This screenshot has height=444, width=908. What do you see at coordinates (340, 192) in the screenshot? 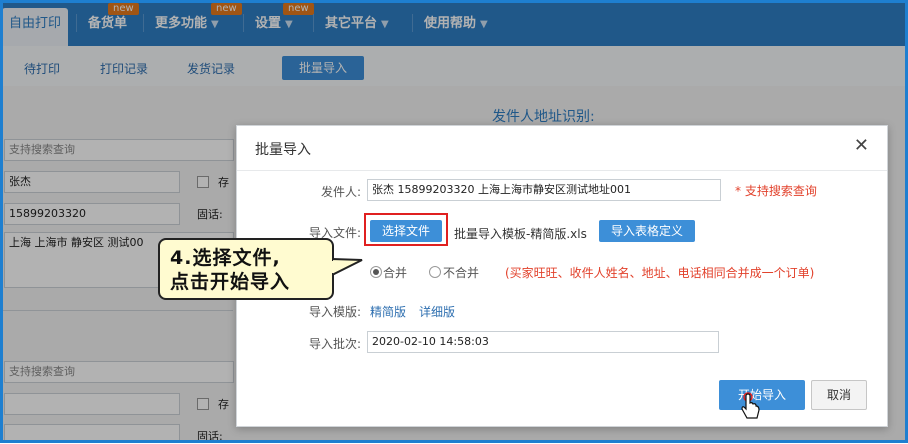
I see `sender-label: 发件人:` at bounding box center [340, 192].